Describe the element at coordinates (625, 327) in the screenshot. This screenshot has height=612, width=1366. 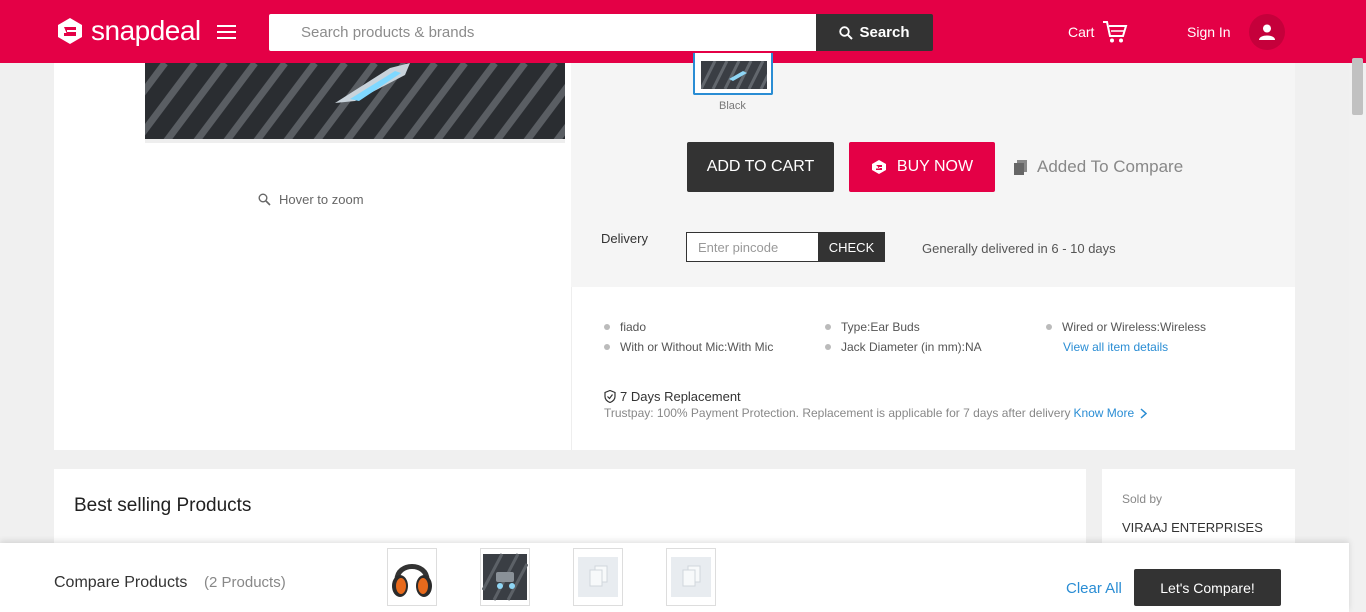
I see `highlight-item: fiado` at that location.